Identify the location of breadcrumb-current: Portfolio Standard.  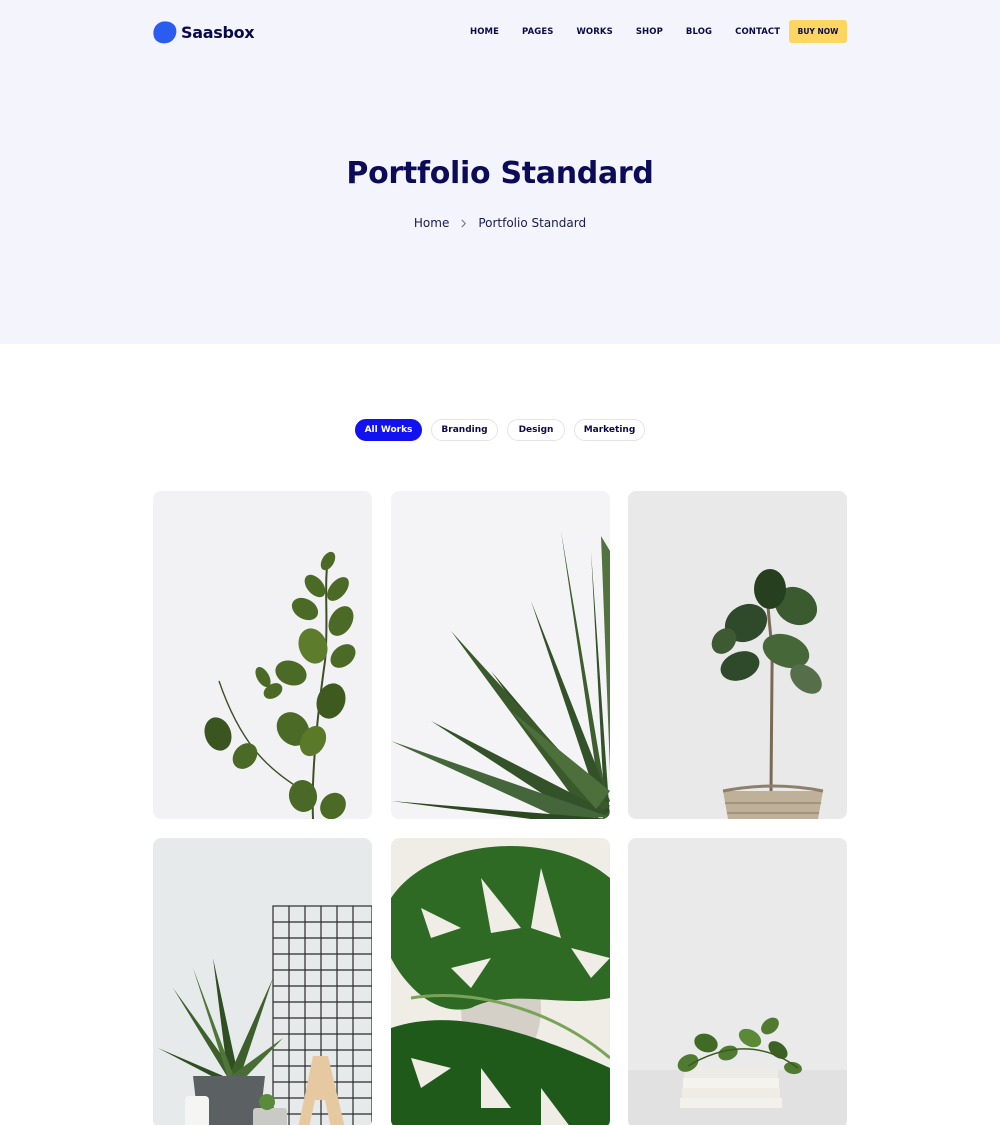
(532, 223).